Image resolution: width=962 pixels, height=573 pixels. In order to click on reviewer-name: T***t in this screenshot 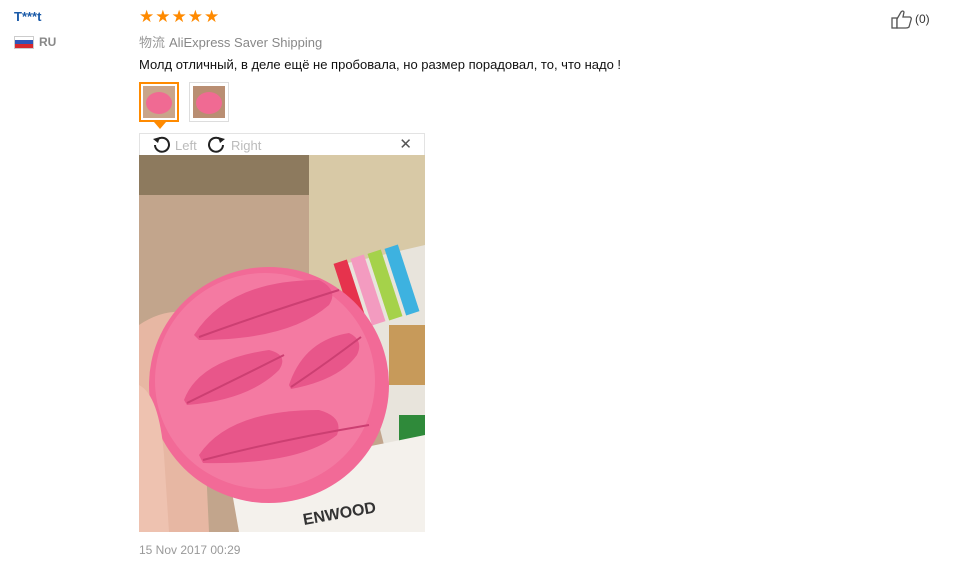, I will do `click(27, 16)`.